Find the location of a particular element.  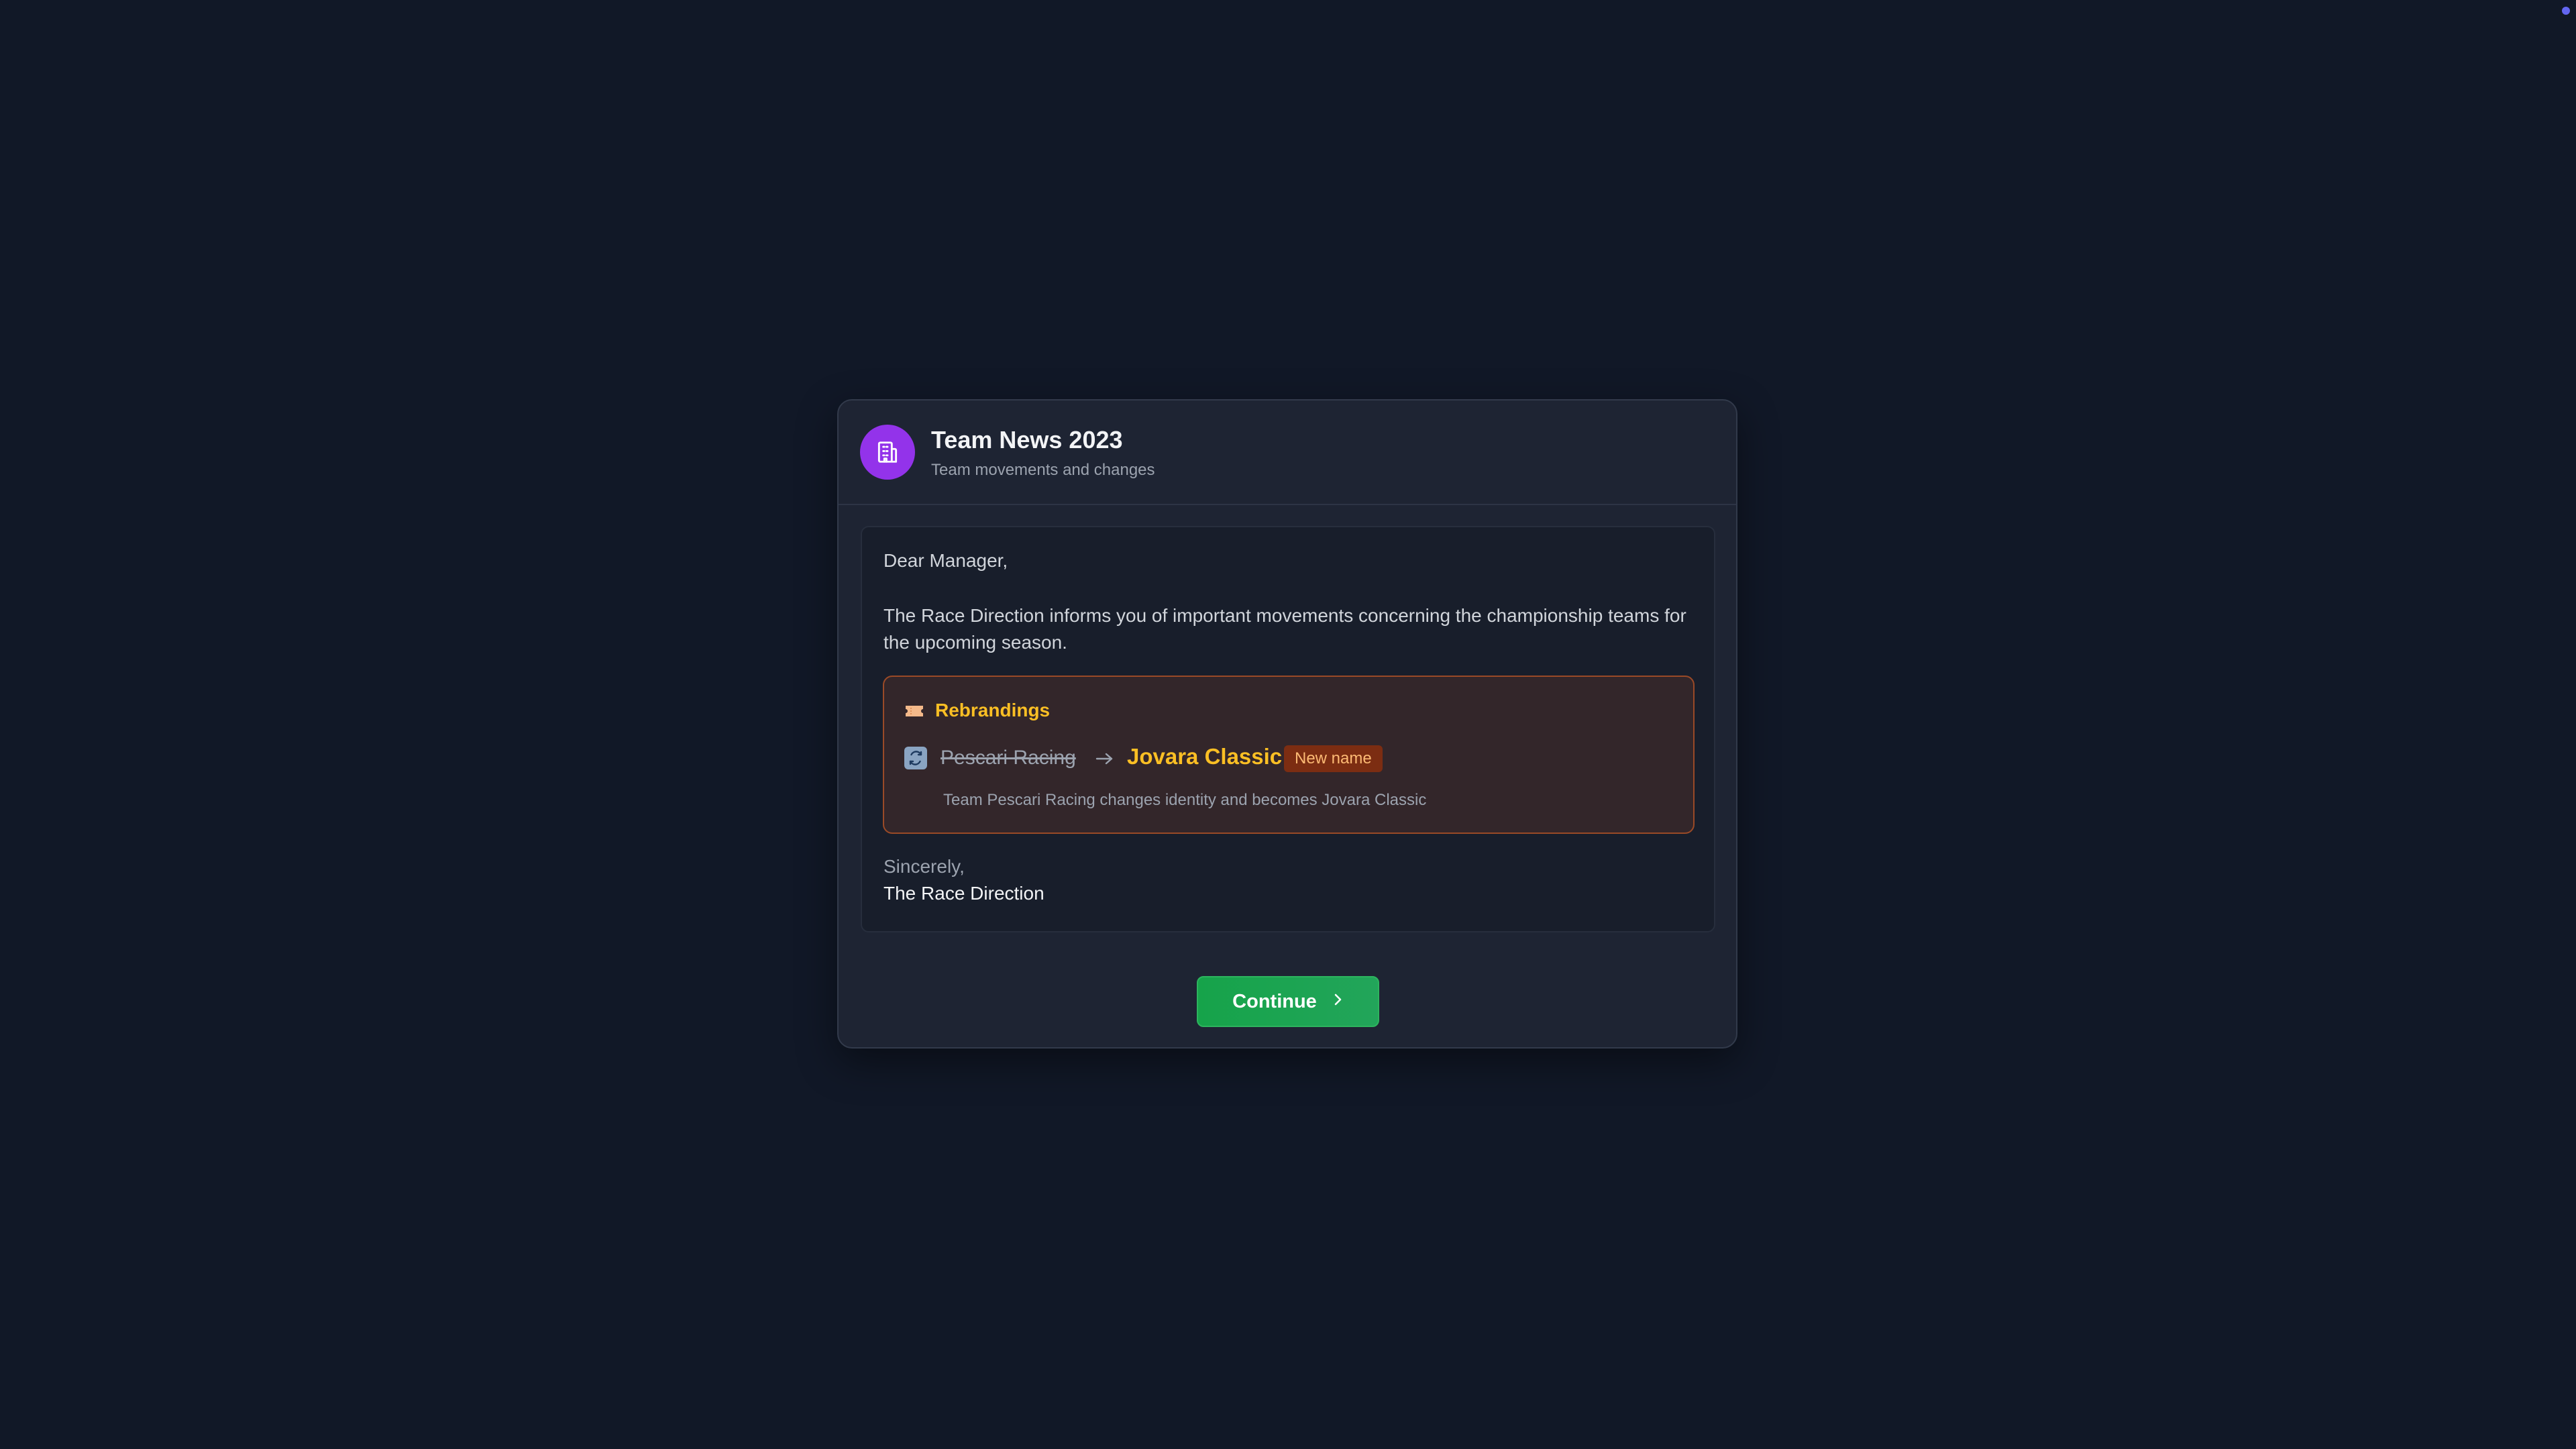

old-team-name: Pescari Racing is located at coordinates (1008, 758).